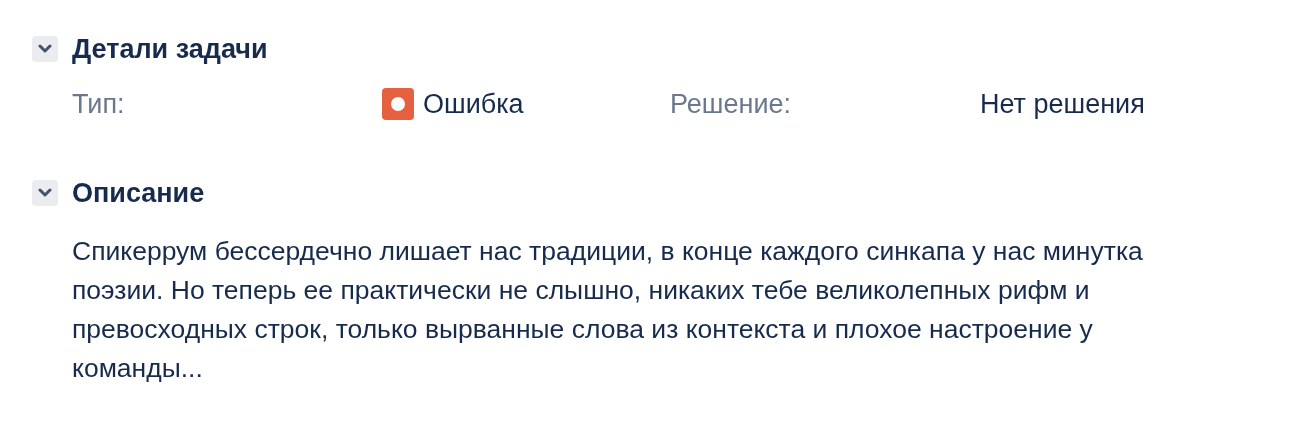  What do you see at coordinates (398, 104) in the screenshot?
I see `bug-type-icon` at bounding box center [398, 104].